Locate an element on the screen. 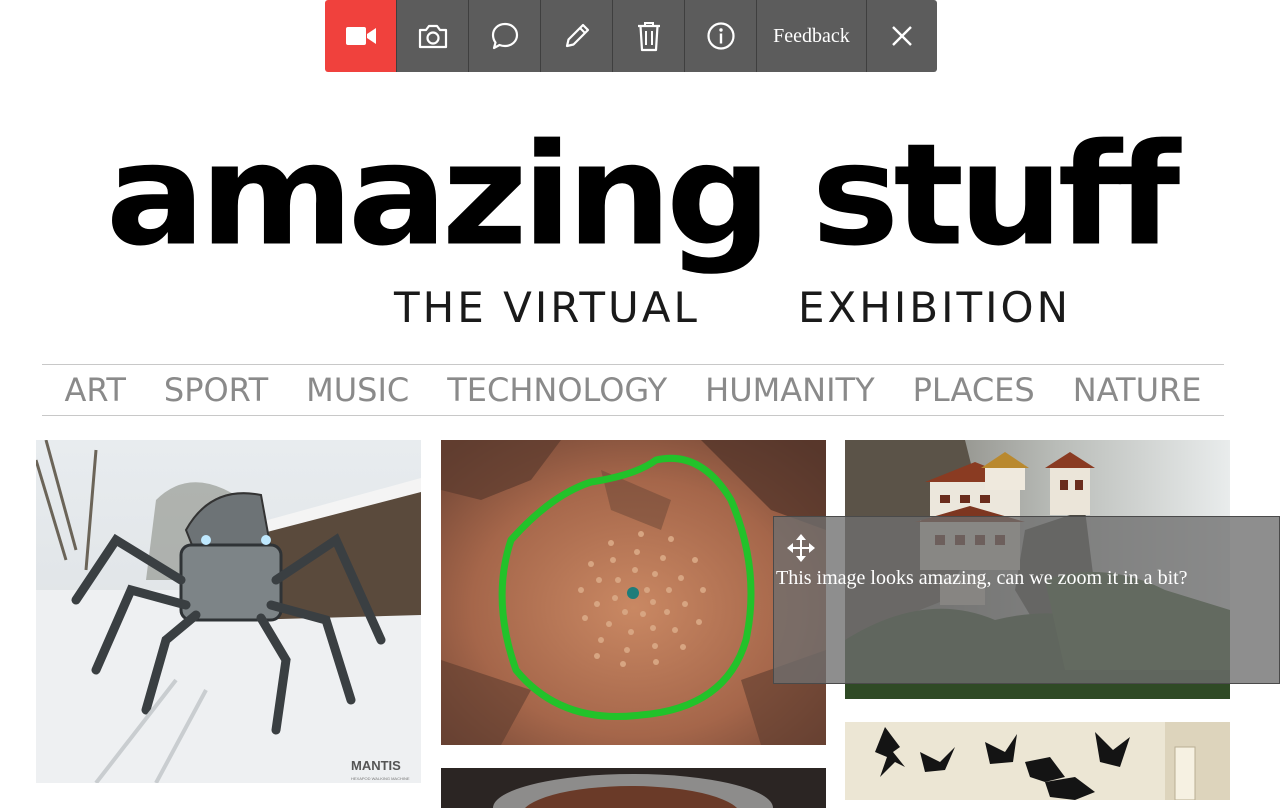 This screenshot has height=808, width=1280. nav-item-humanity: HUMANITY is located at coordinates (789, 390).